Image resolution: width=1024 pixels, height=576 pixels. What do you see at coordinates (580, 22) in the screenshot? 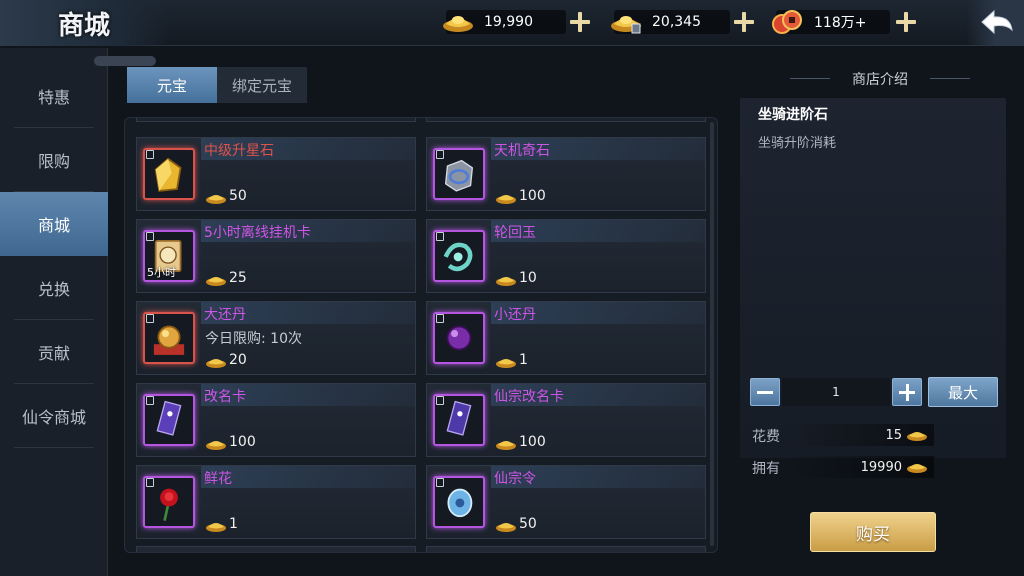
I see `add-gold-button` at bounding box center [580, 22].